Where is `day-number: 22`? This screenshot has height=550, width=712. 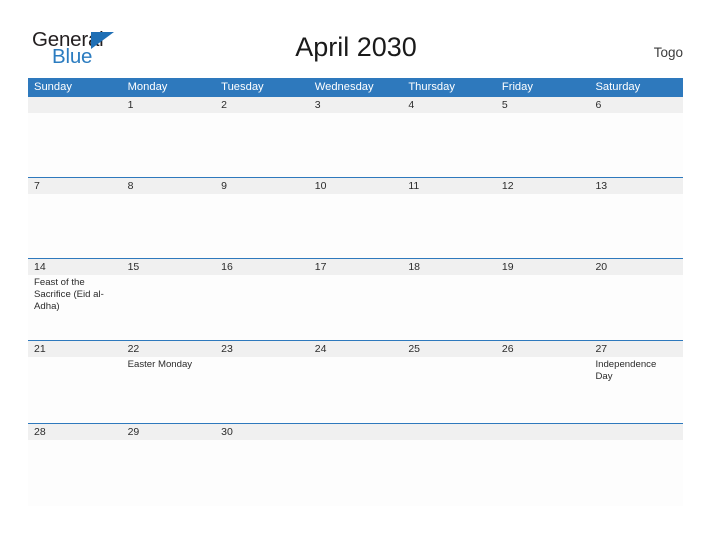
day-number: 22 is located at coordinates (169, 349).